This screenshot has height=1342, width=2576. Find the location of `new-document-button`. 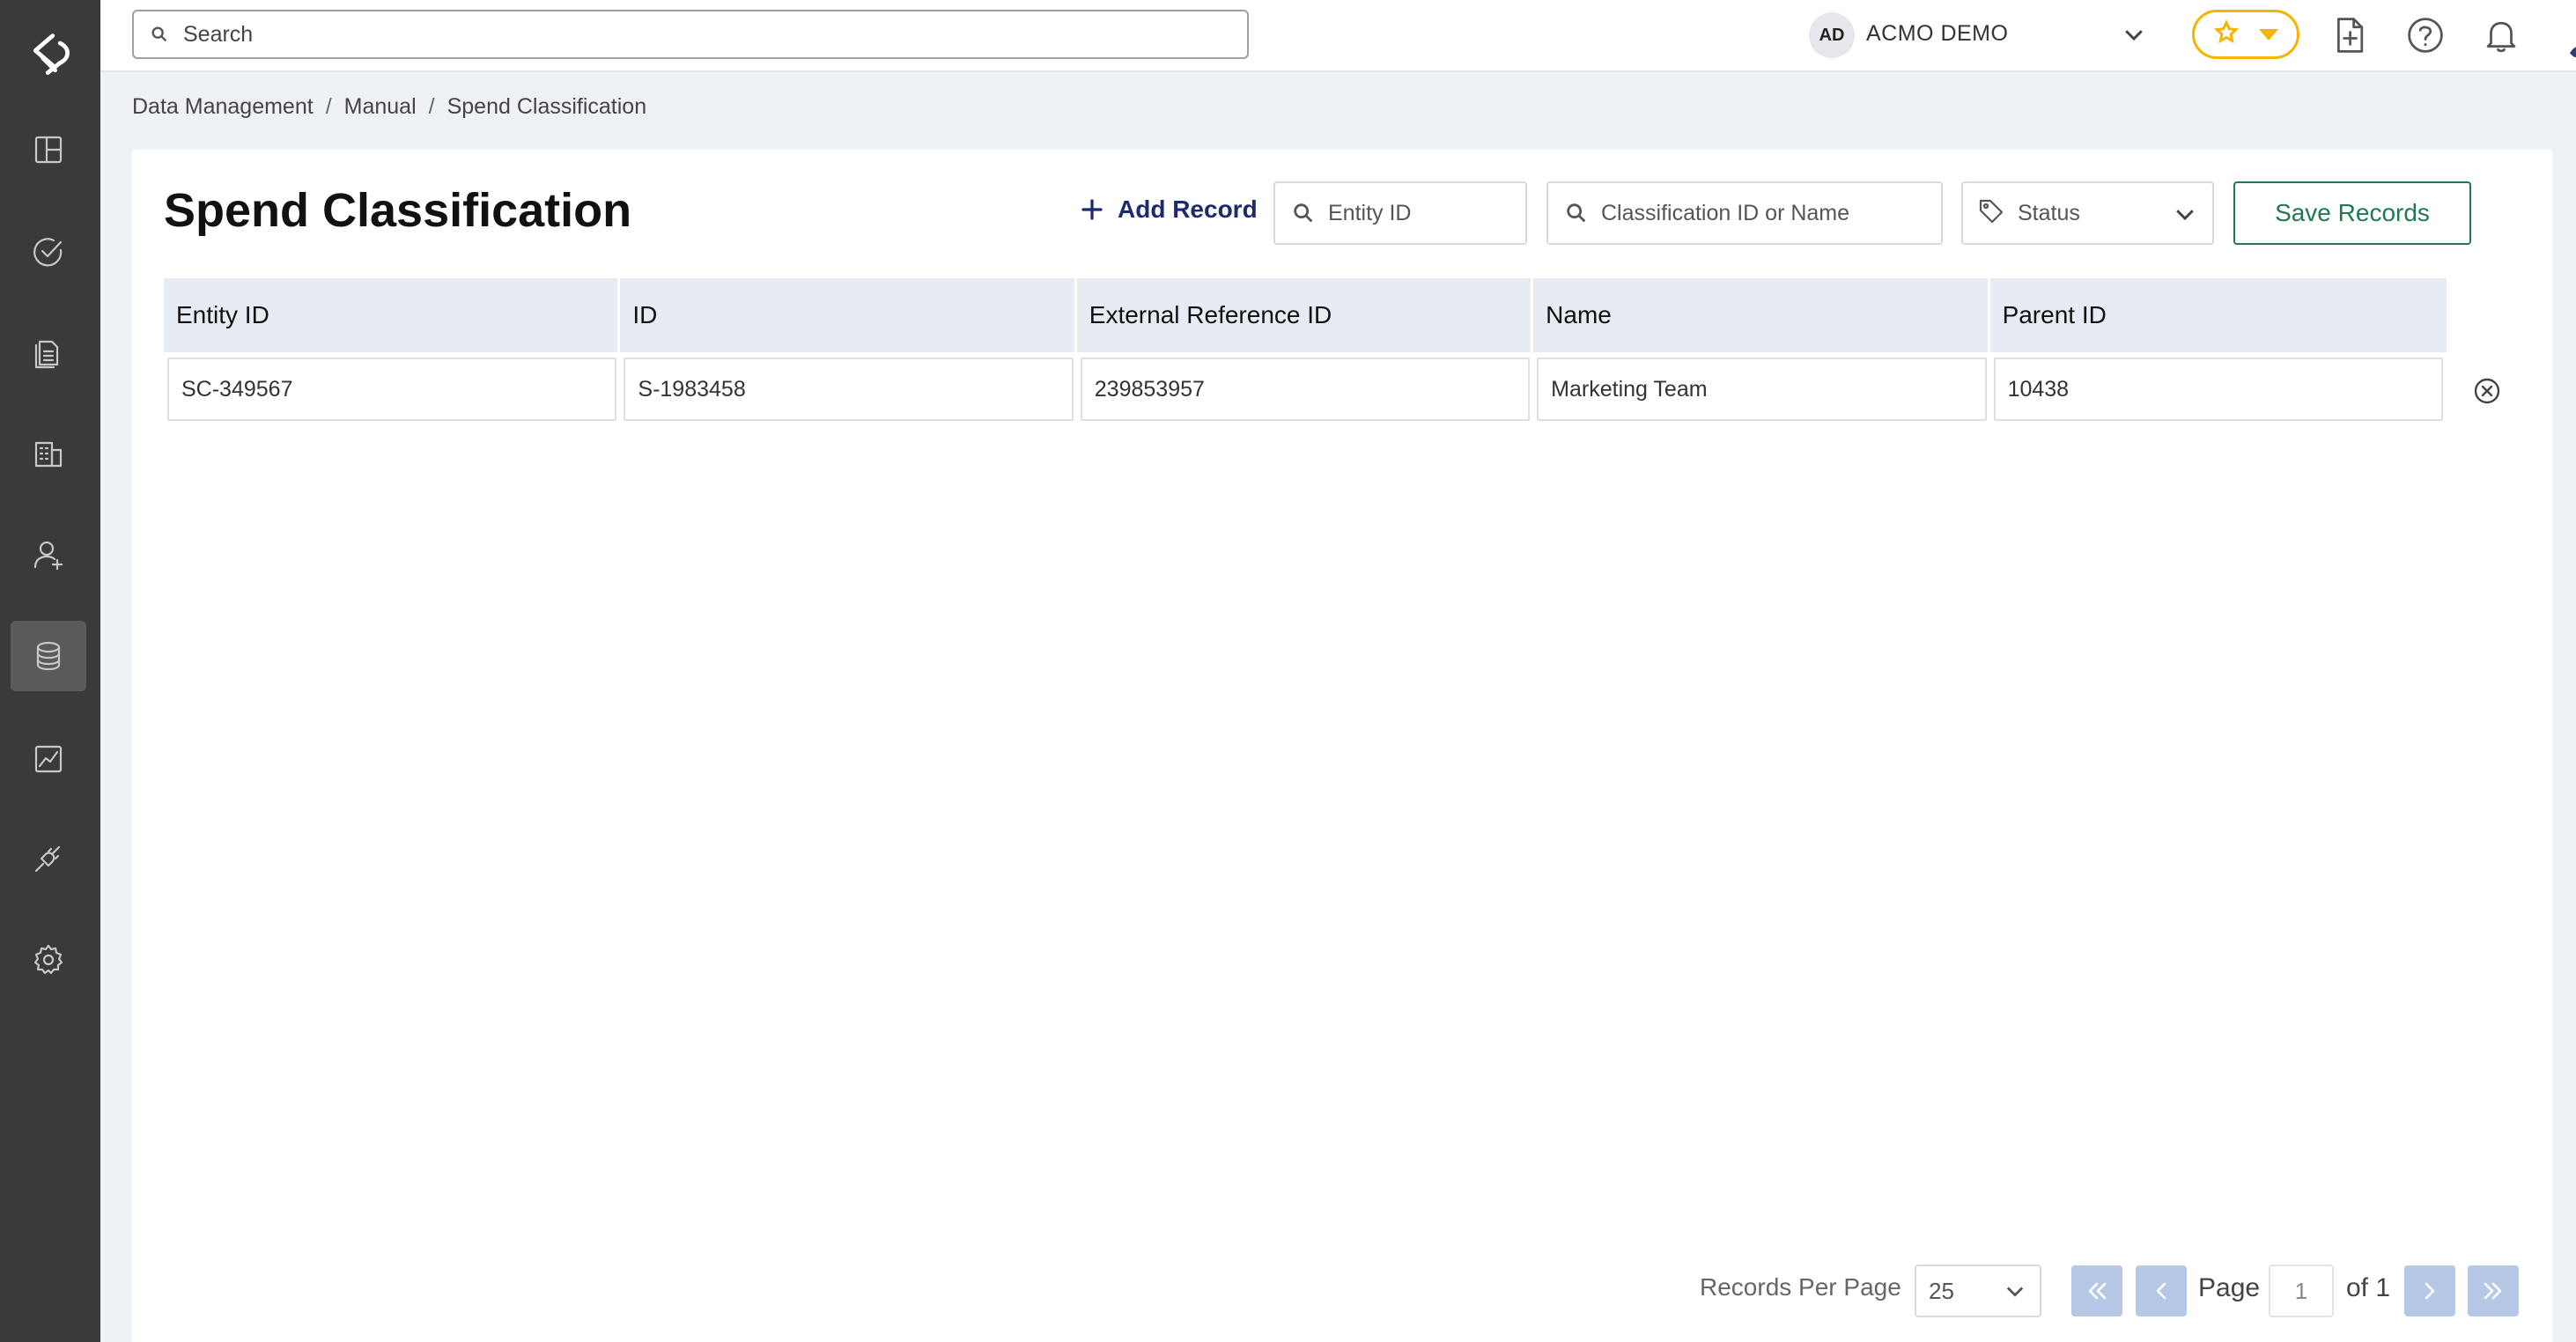

new-document-button is located at coordinates (2350, 35).